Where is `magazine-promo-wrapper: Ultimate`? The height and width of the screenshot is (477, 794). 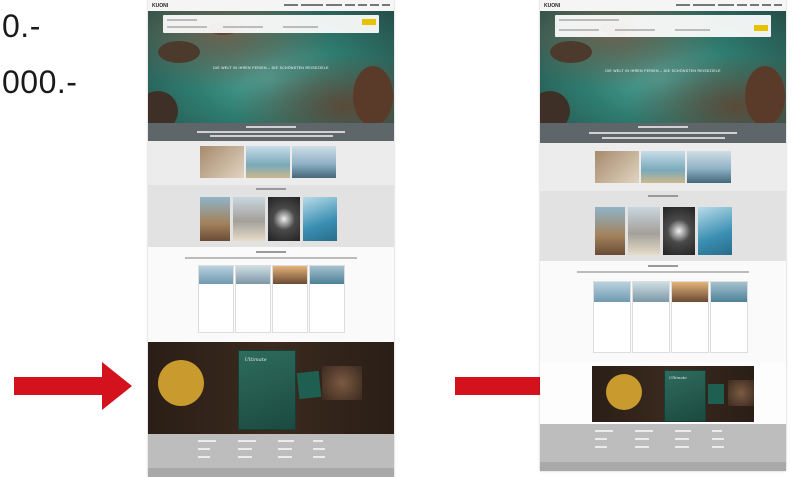 magazine-promo-wrapper: Ultimate is located at coordinates (663, 393).